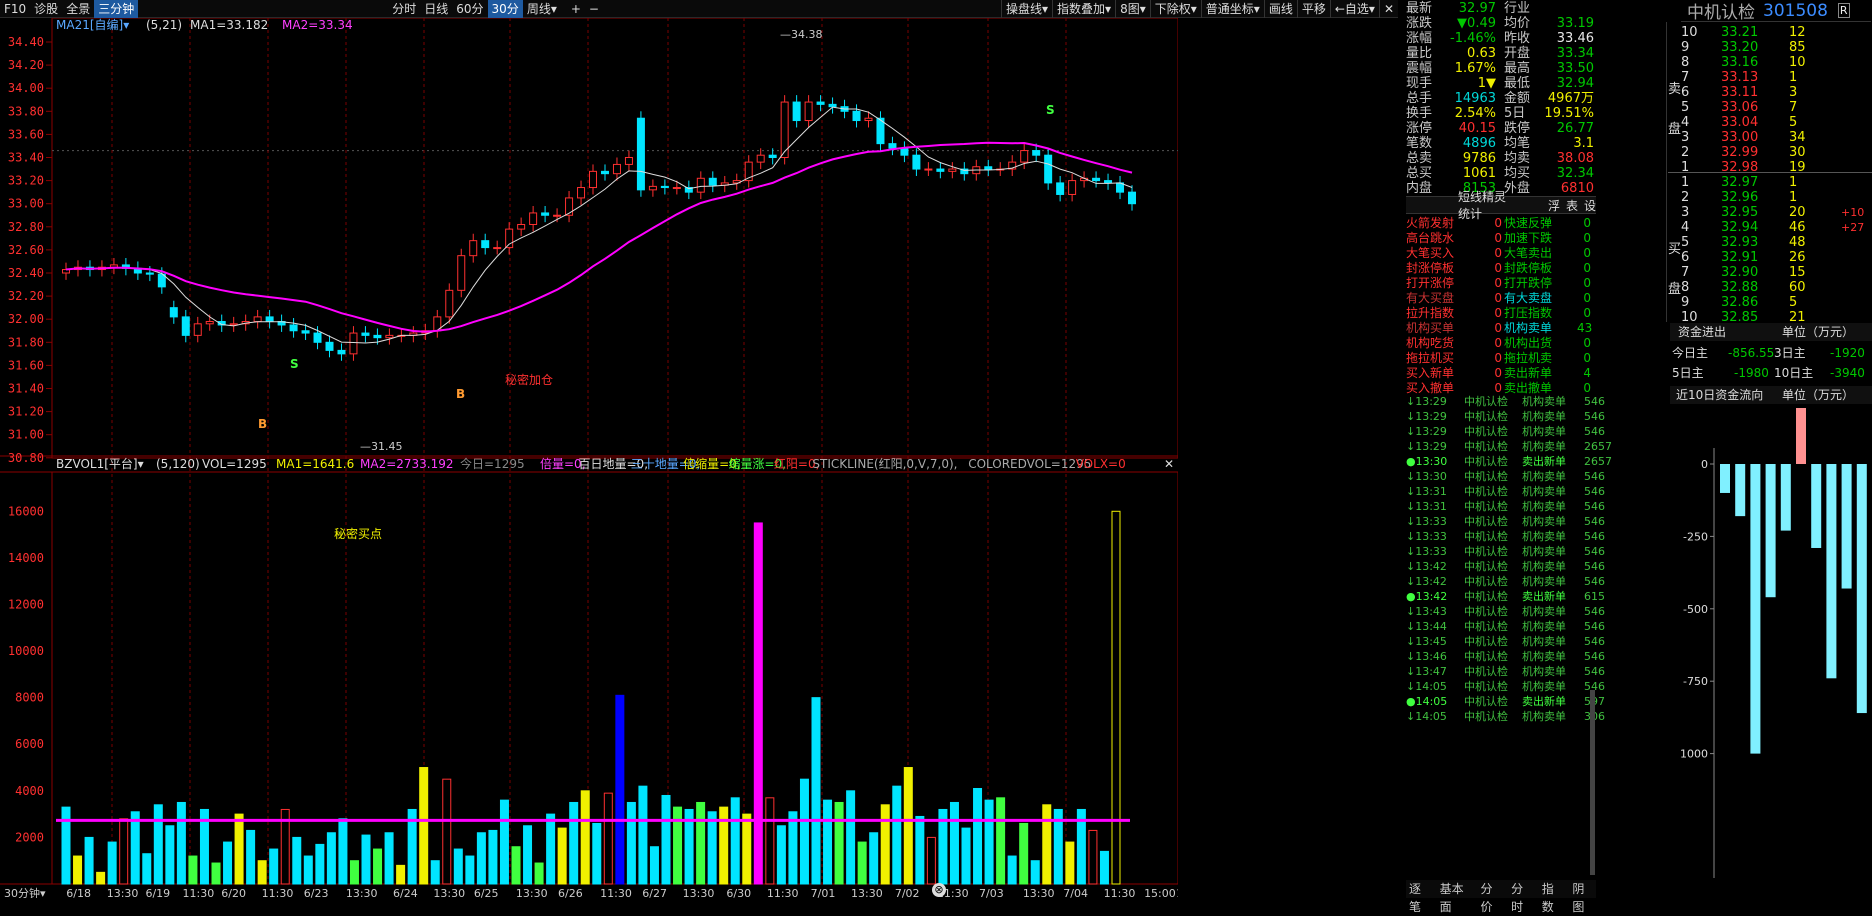 The image size is (1872, 916). Describe the element at coordinates (1590, 205) in the screenshot. I see `signal-tab: 设` at that location.